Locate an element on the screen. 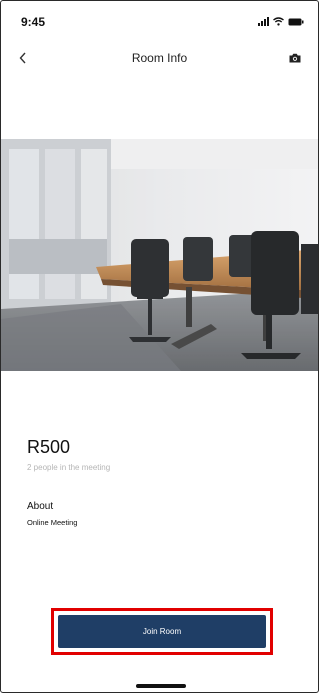 The width and height of the screenshot is (320, 693). join-room-button: Join Room is located at coordinates (162, 631).